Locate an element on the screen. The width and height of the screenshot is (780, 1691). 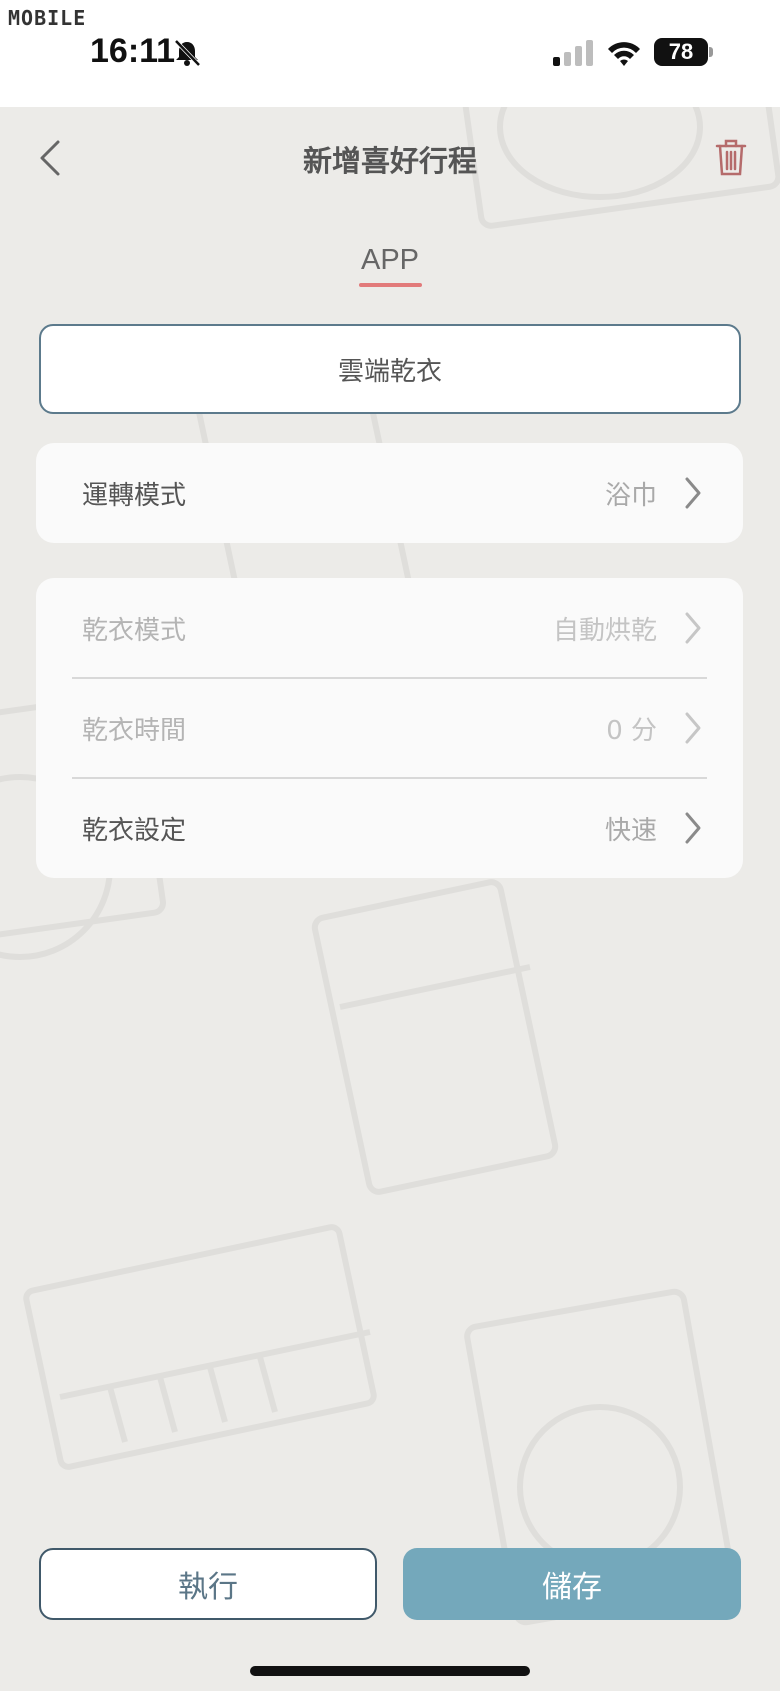
row-value: 快速 is located at coordinates (630, 830).